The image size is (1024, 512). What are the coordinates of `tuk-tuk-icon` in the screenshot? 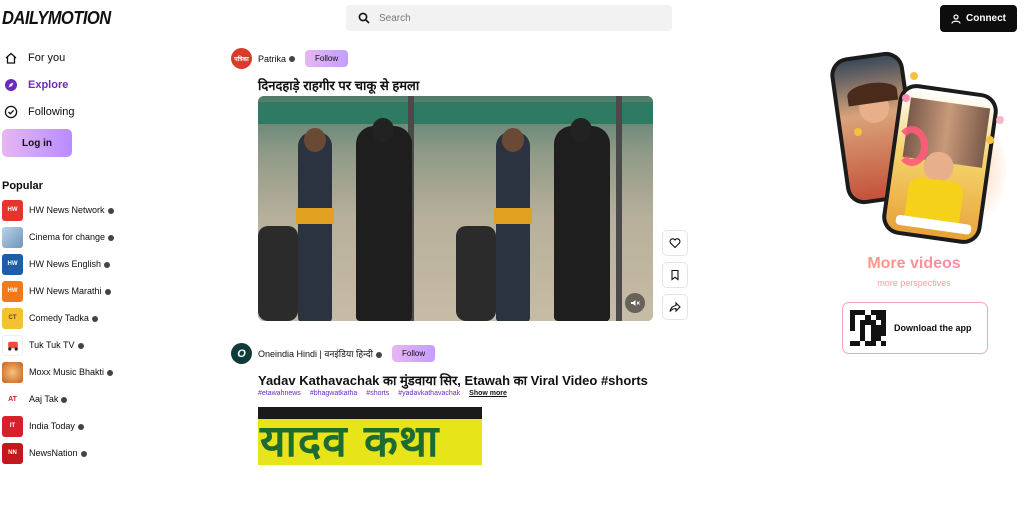 It's located at (12, 346).